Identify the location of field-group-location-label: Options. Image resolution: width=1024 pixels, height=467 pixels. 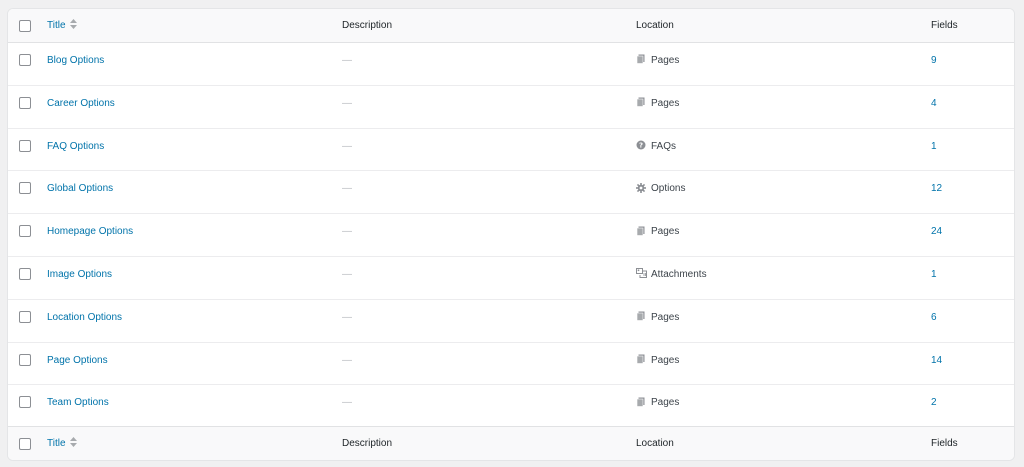
(668, 189).